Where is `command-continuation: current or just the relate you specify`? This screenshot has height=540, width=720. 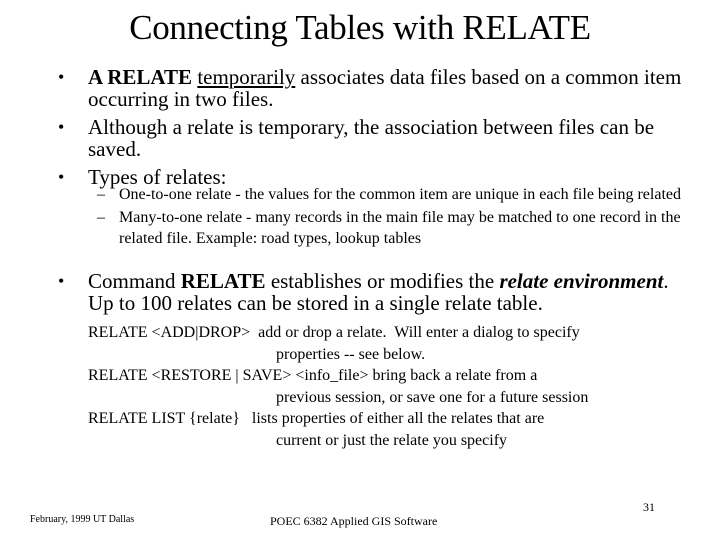
command-continuation: current or just the relate you specify is located at coordinates (392, 440).